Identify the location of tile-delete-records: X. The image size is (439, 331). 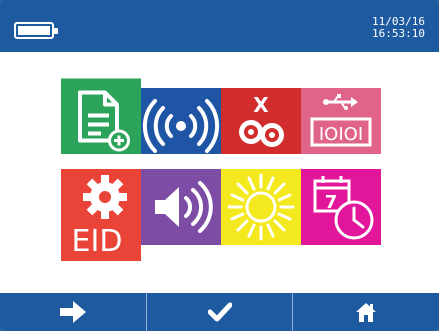
(261, 121).